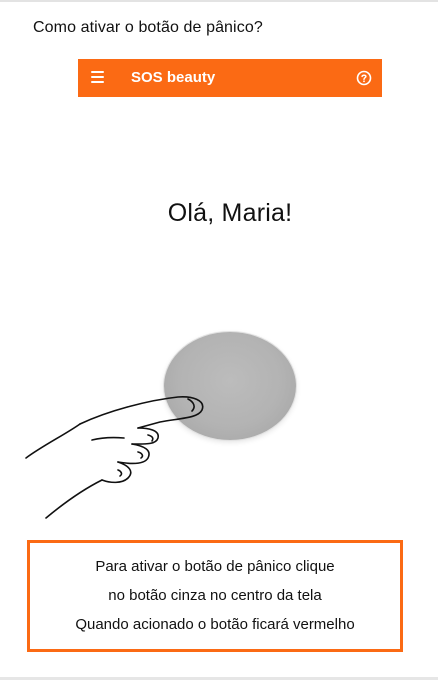  Describe the element at coordinates (219, 1) in the screenshot. I see `top-divider` at that location.